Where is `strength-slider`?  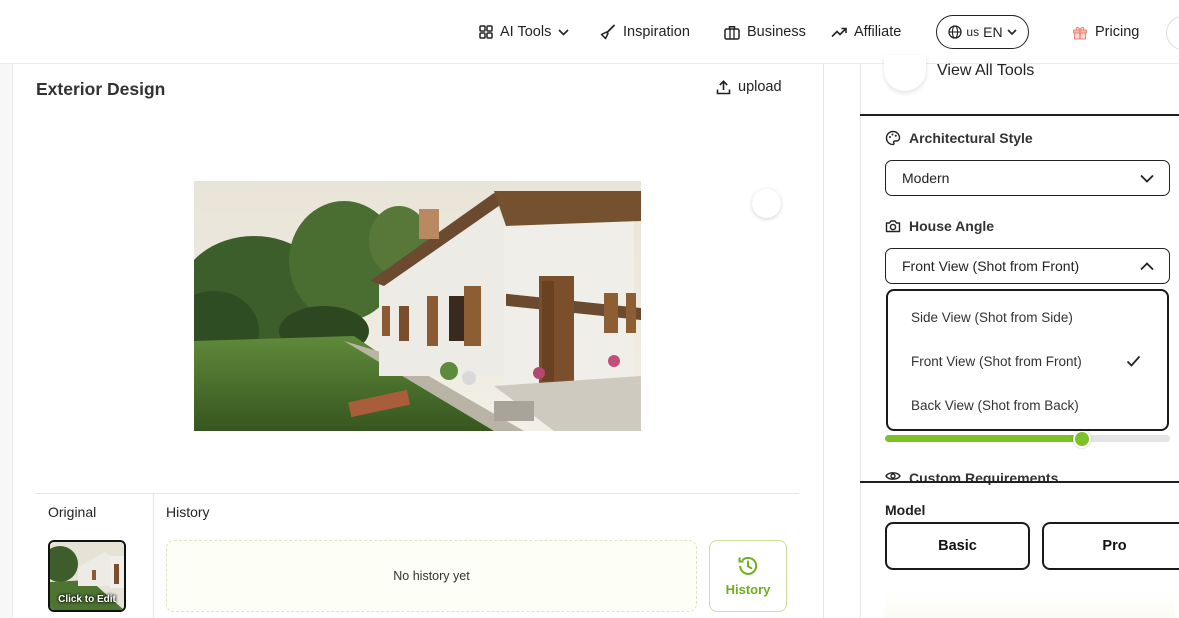
strength-slider is located at coordinates (1027, 438).